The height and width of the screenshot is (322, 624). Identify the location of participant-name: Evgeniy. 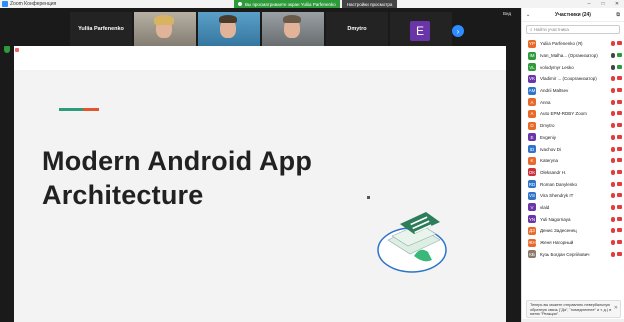
(548, 137).